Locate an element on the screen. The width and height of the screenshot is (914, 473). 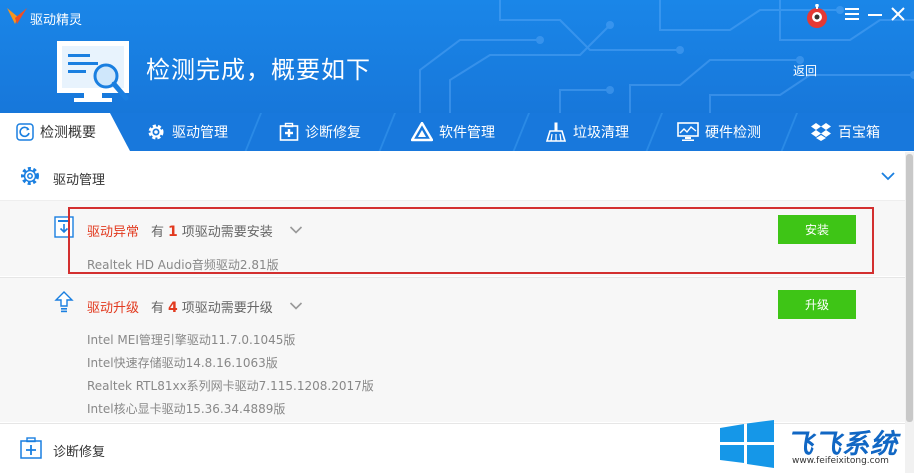
circuit-pattern is located at coordinates (666, 56).